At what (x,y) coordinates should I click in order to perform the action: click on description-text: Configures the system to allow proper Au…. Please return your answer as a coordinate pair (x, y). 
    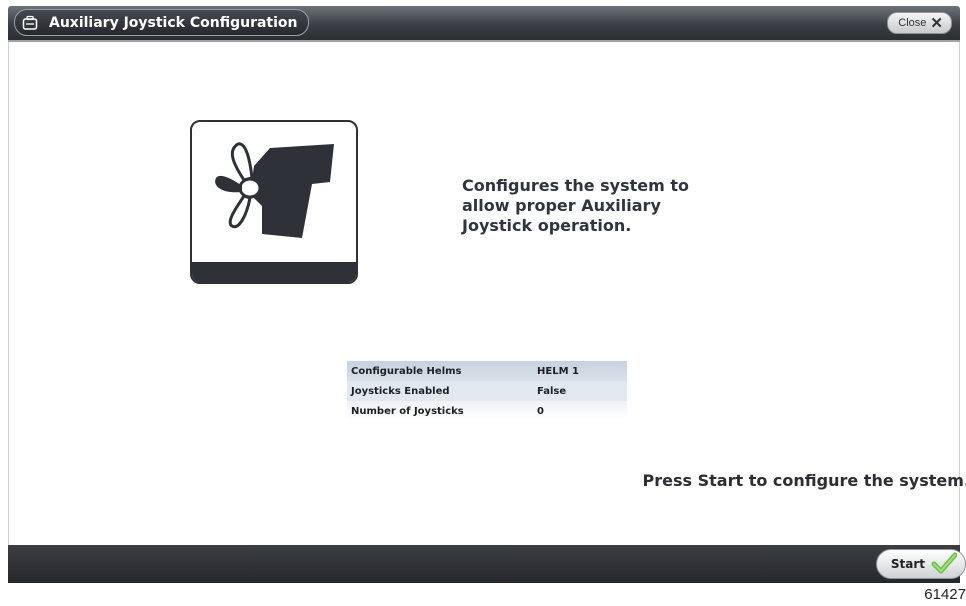
    Looking at the image, I should click on (575, 205).